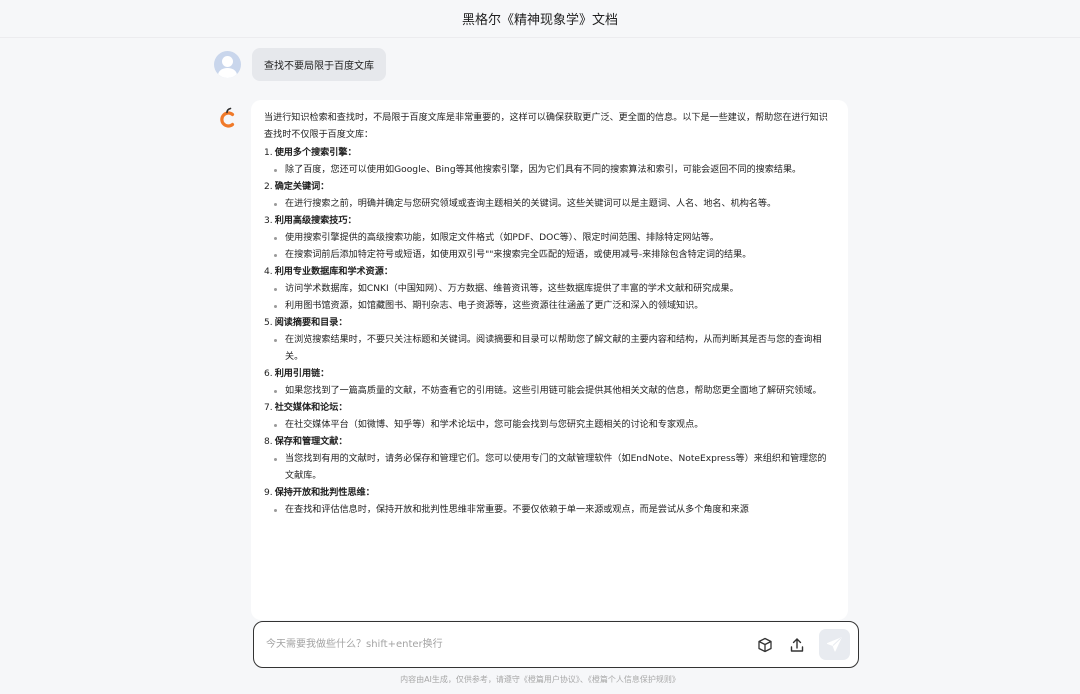 The image size is (1080, 694). What do you see at coordinates (549, 323) in the screenshot?
I see `section-heading: 5. 阅读摘要和目录：` at bounding box center [549, 323].